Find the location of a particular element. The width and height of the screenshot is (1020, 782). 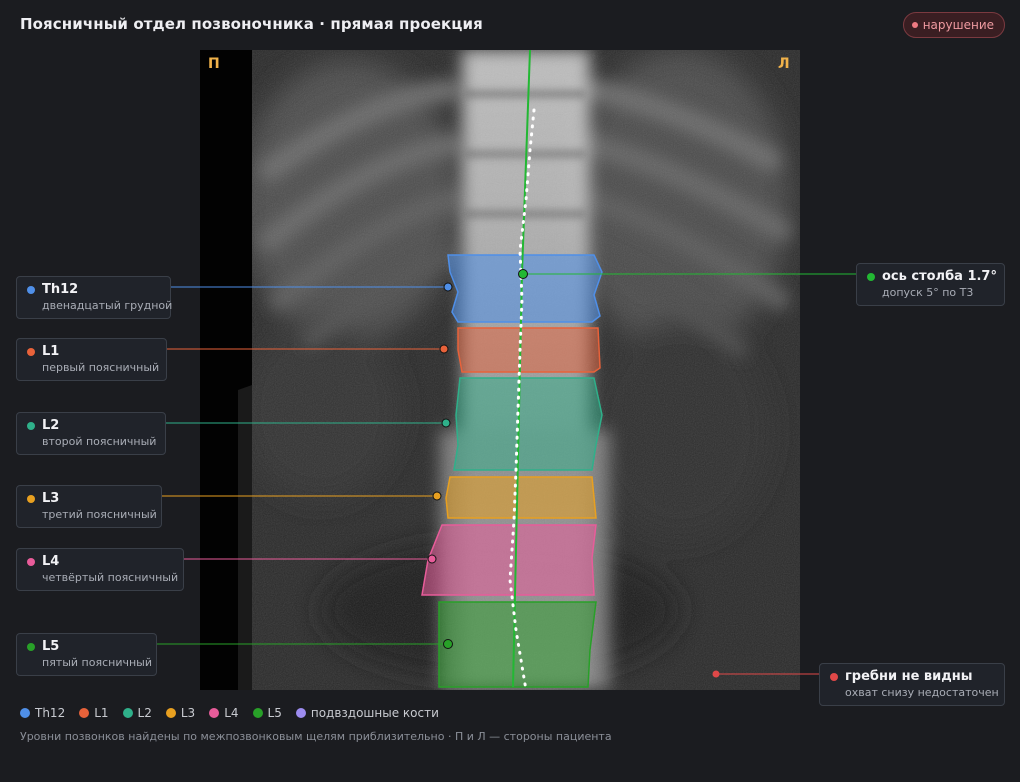

legend-item-l3: L3 is located at coordinates (180, 713).